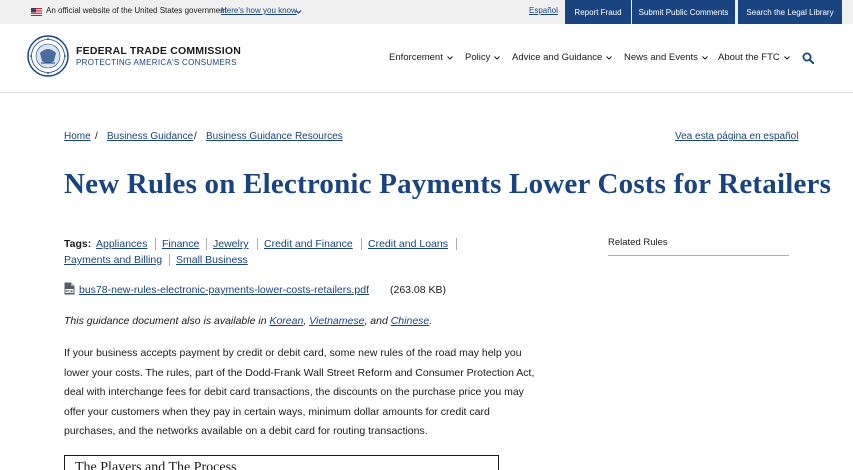  Describe the element at coordinates (683, 12) in the screenshot. I see `submit-public-comments-button: Submit Public Comments` at that location.